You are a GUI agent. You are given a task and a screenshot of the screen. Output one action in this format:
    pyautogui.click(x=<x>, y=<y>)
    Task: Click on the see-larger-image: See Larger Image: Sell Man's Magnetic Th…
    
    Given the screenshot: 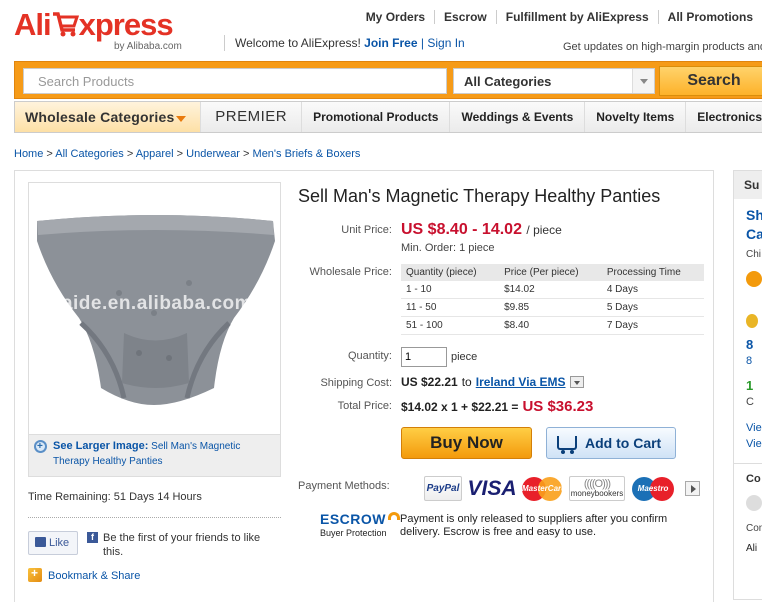 What is the action you would take?
    pyautogui.click(x=154, y=456)
    